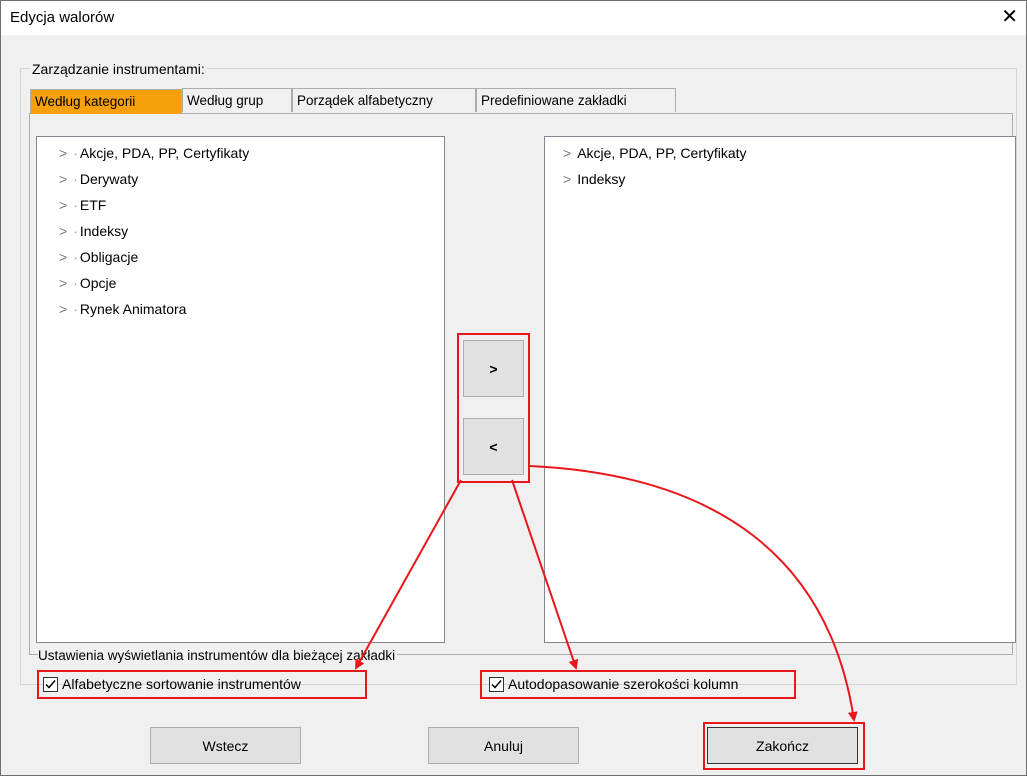 The width and height of the screenshot is (1027, 776). What do you see at coordinates (655, 153) in the screenshot?
I see `list-item: > Akcje, PDA, PP, Certyfikaty` at bounding box center [655, 153].